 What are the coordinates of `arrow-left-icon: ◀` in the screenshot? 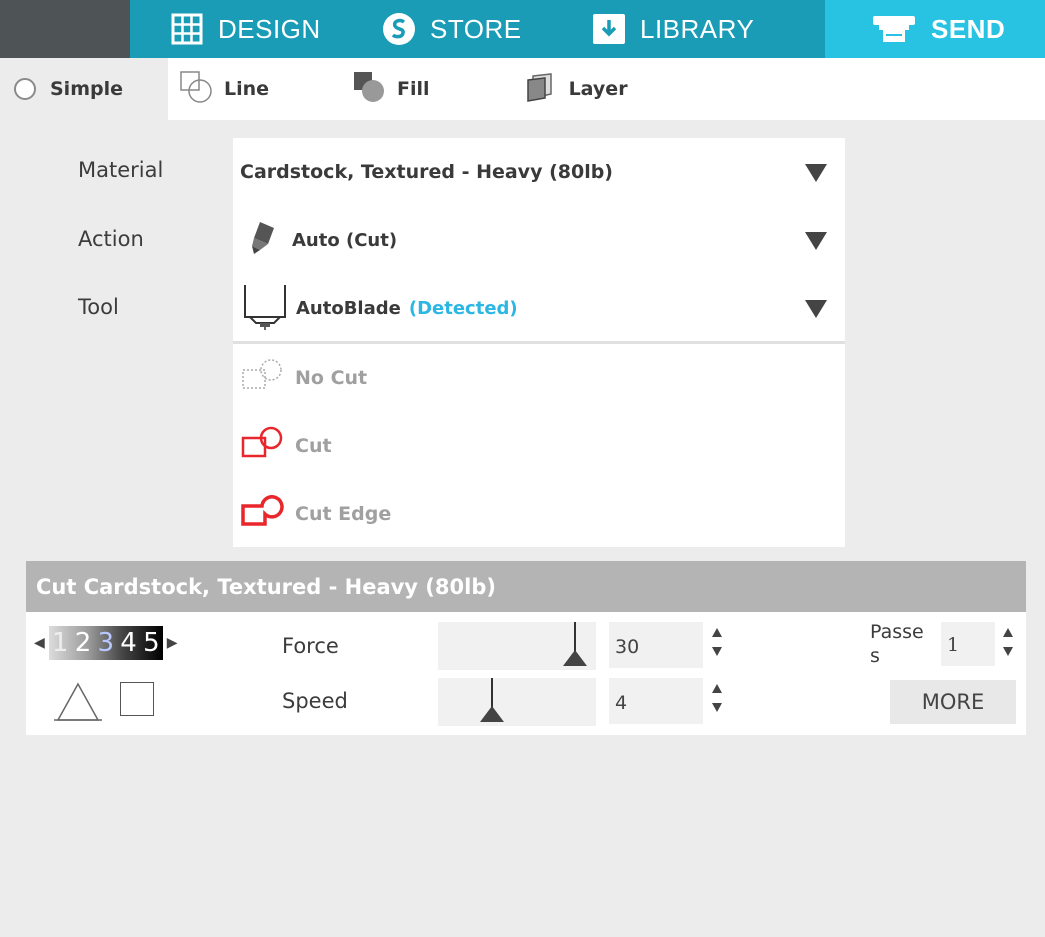 It's located at (39, 643).